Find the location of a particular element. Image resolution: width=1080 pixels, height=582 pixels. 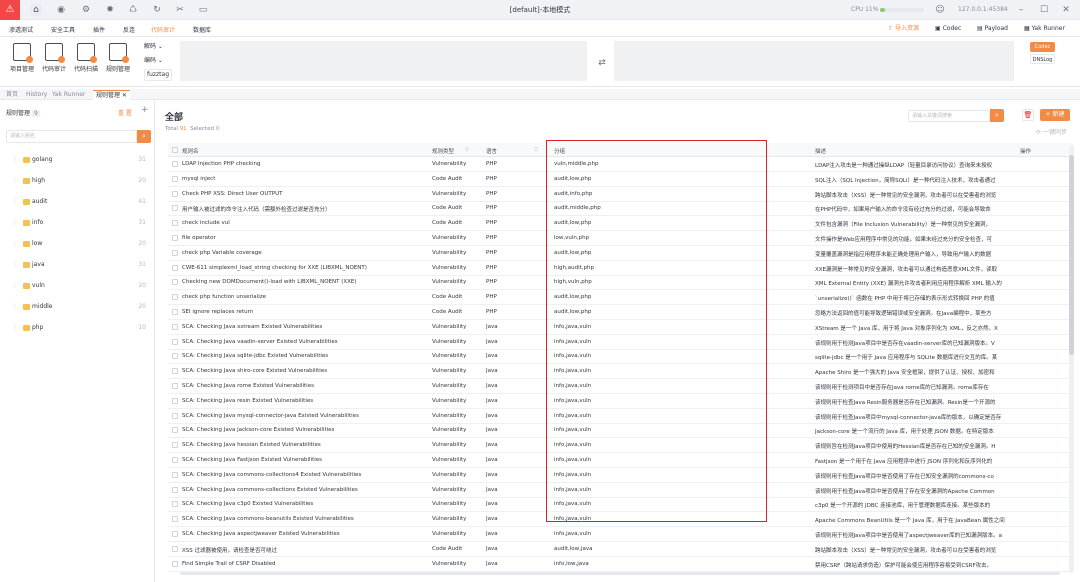

vertical-scrollbar is located at coordinates (1071, 359).